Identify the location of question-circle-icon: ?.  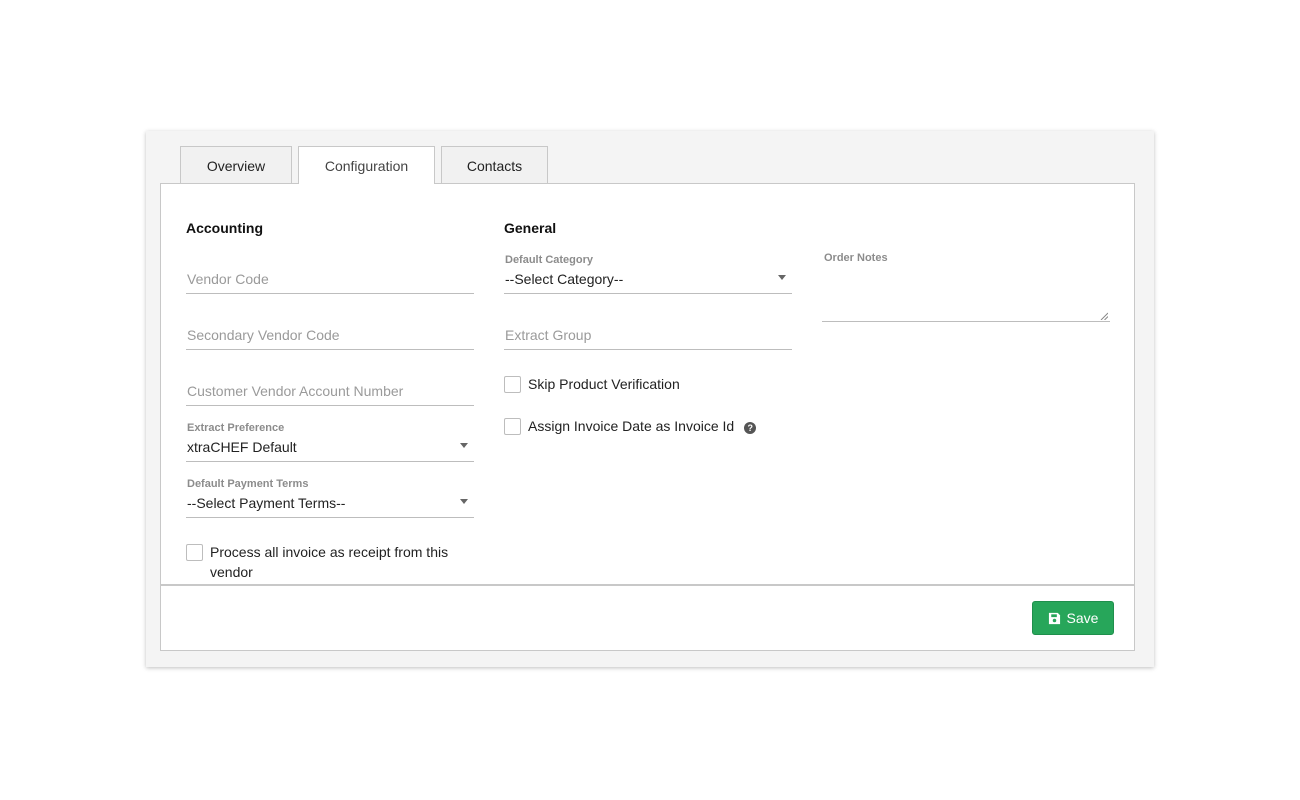
(750, 428).